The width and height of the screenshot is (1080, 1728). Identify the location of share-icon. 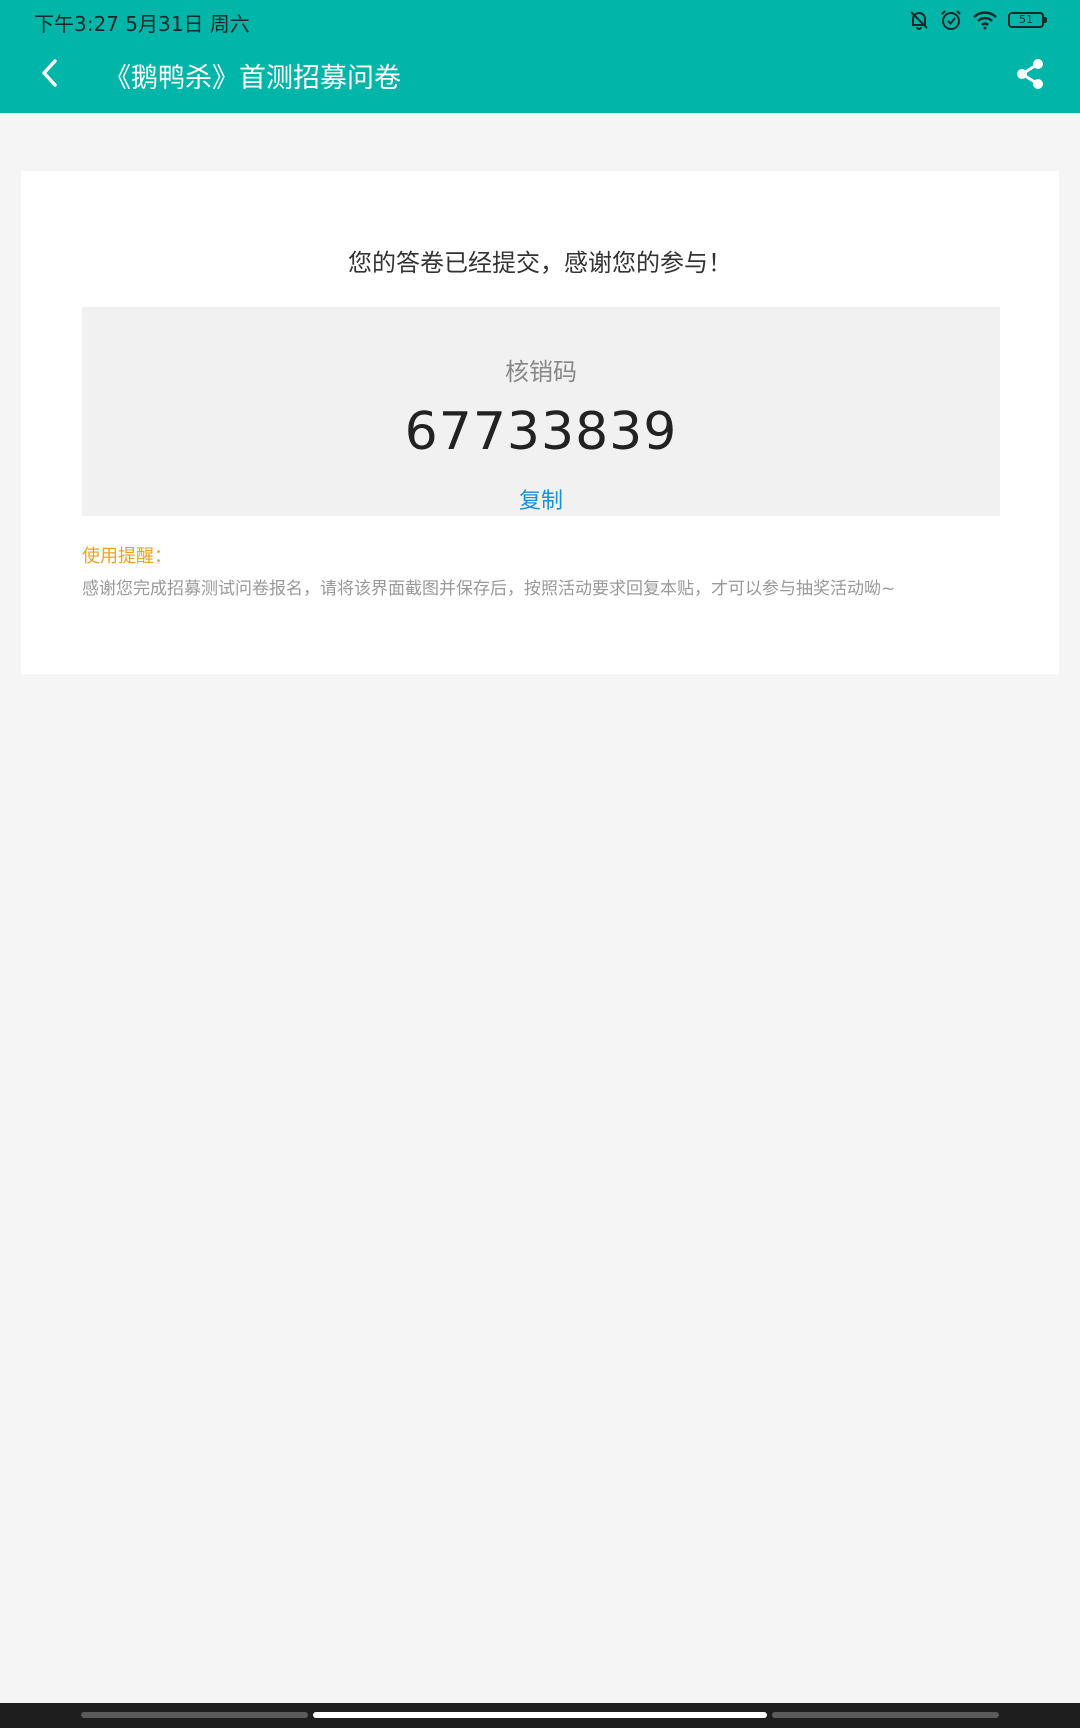
(1030, 76).